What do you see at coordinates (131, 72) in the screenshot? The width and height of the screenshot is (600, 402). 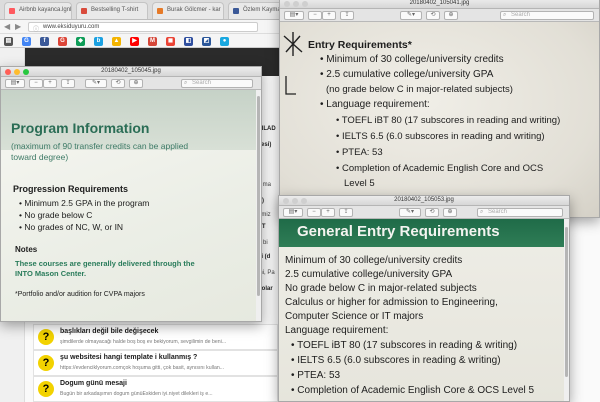 I see `window-titlebar: 20180402_105045.jpg` at bounding box center [131, 72].